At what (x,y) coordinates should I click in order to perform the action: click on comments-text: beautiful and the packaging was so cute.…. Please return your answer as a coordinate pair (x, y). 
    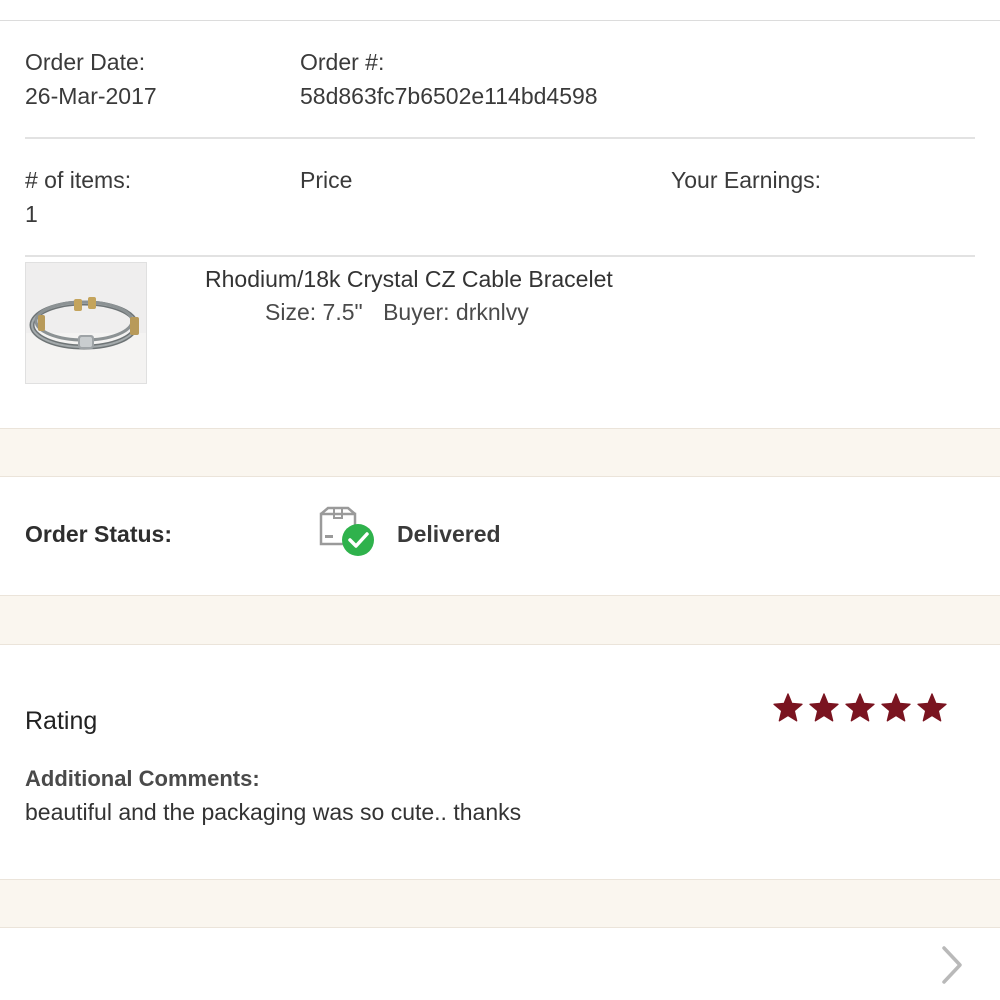
    Looking at the image, I should click on (273, 812).